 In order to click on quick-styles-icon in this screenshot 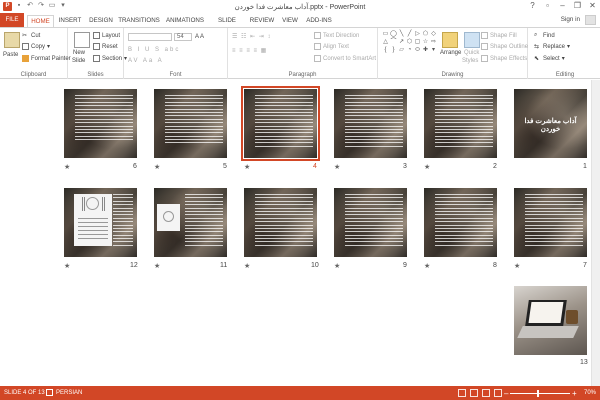, I will do `click(472, 40)`.